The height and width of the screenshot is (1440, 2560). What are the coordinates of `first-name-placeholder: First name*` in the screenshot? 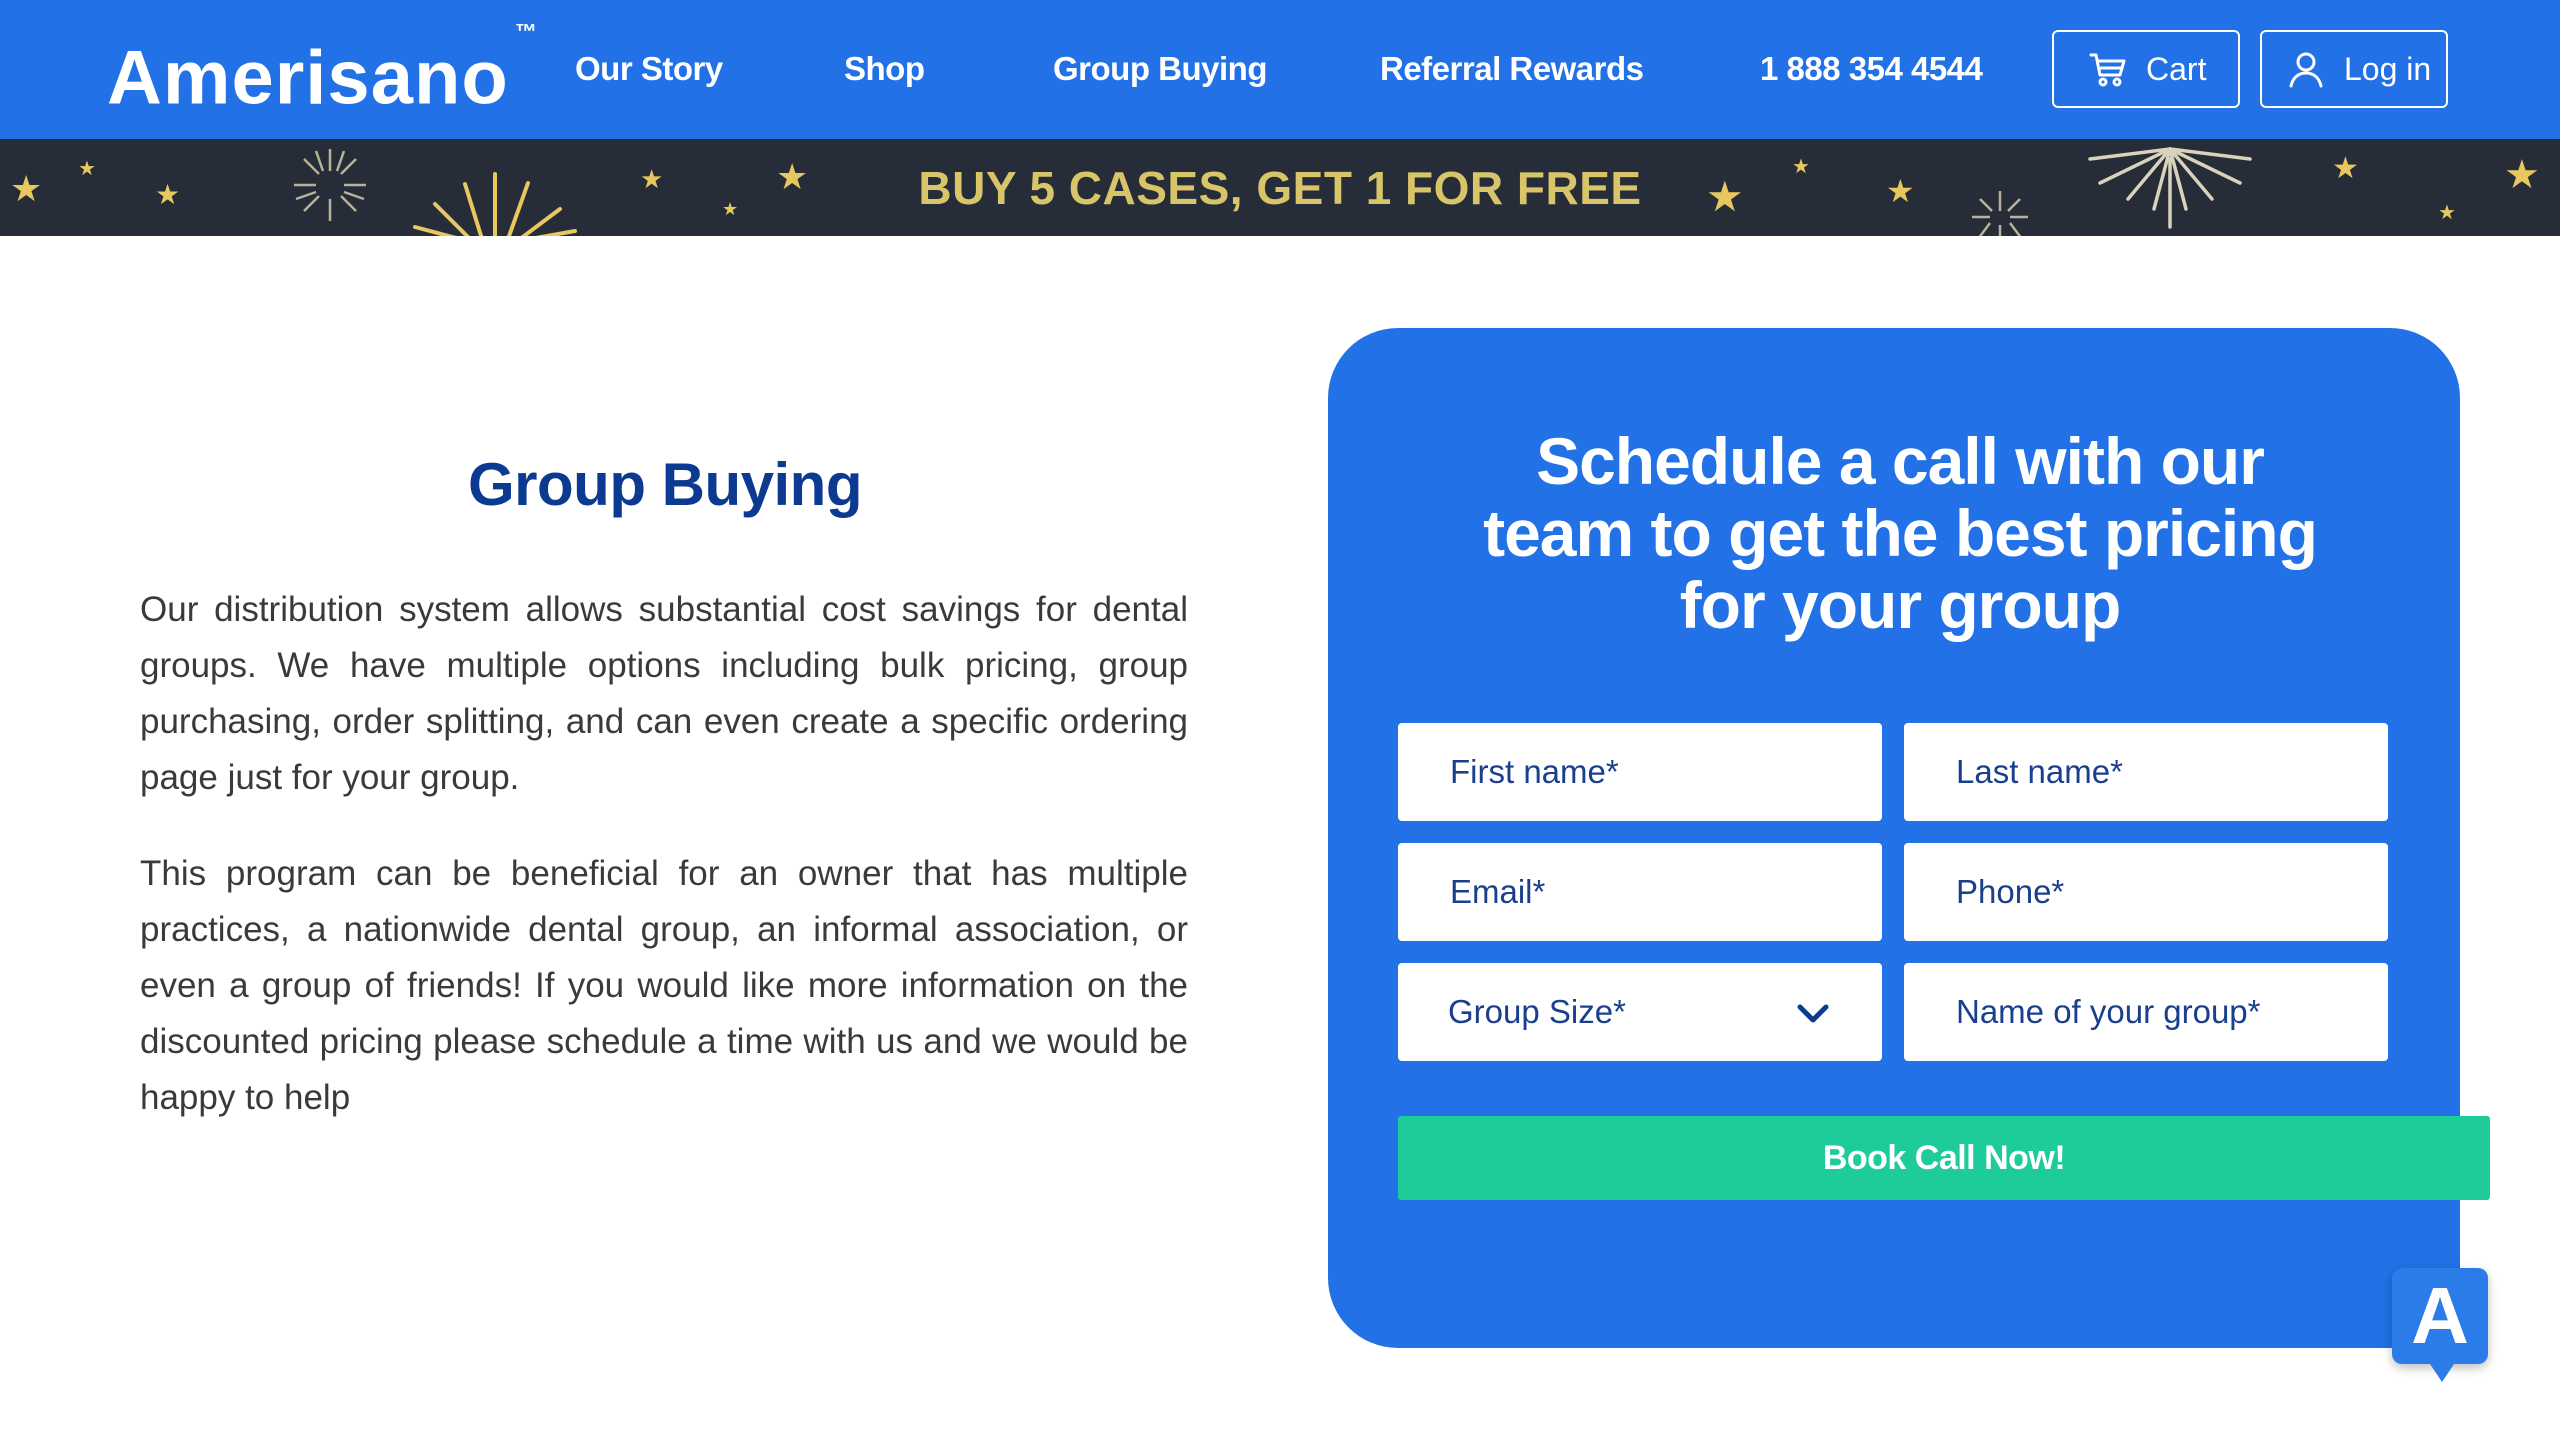 It's located at (1534, 771).